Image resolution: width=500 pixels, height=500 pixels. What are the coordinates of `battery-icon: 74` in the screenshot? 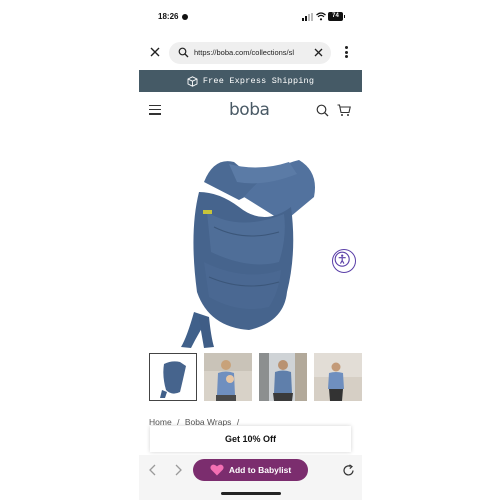 It's located at (336, 16).